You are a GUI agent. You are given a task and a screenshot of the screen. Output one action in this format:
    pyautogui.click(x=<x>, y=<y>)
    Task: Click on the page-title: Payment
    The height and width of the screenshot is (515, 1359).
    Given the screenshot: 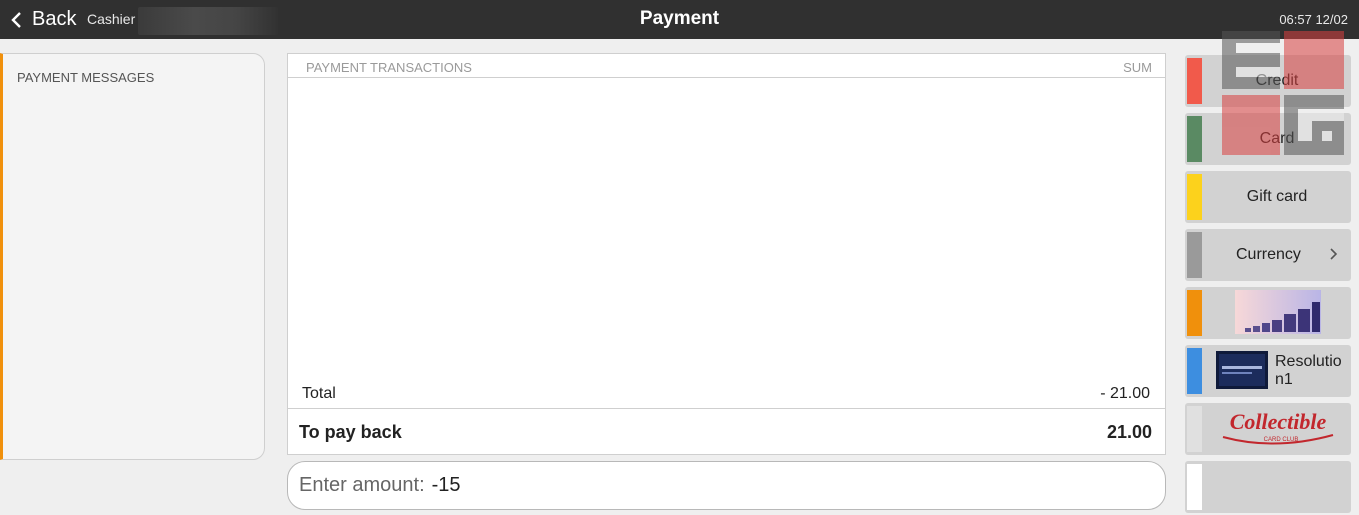 What is the action you would take?
    pyautogui.click(x=679, y=18)
    